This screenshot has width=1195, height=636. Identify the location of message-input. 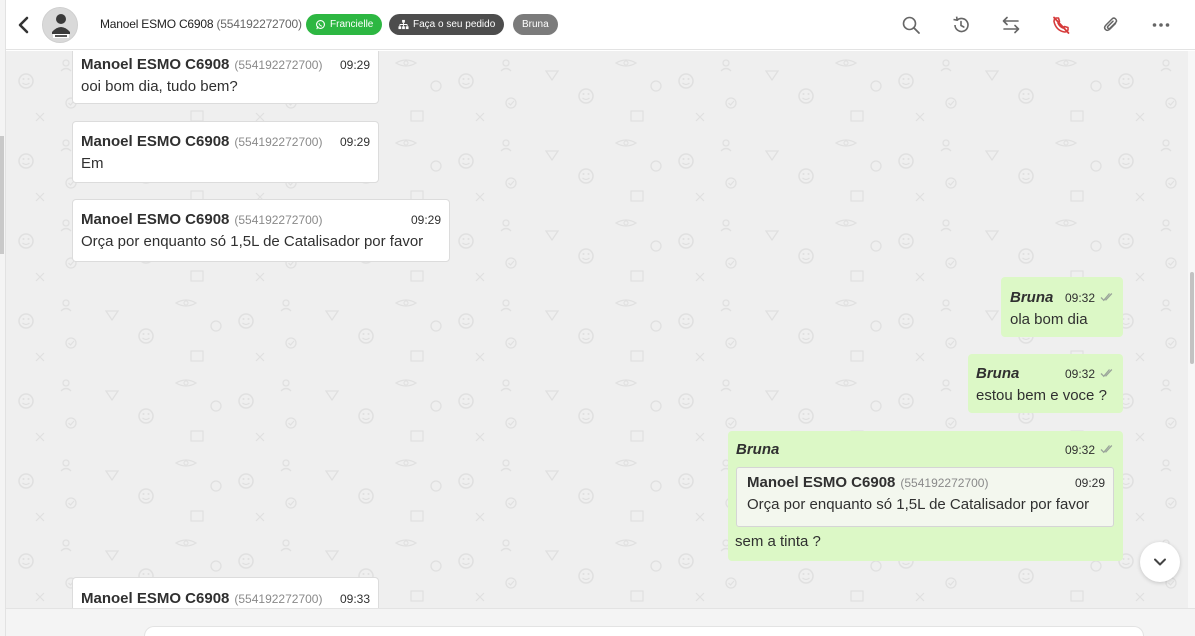
(644, 631).